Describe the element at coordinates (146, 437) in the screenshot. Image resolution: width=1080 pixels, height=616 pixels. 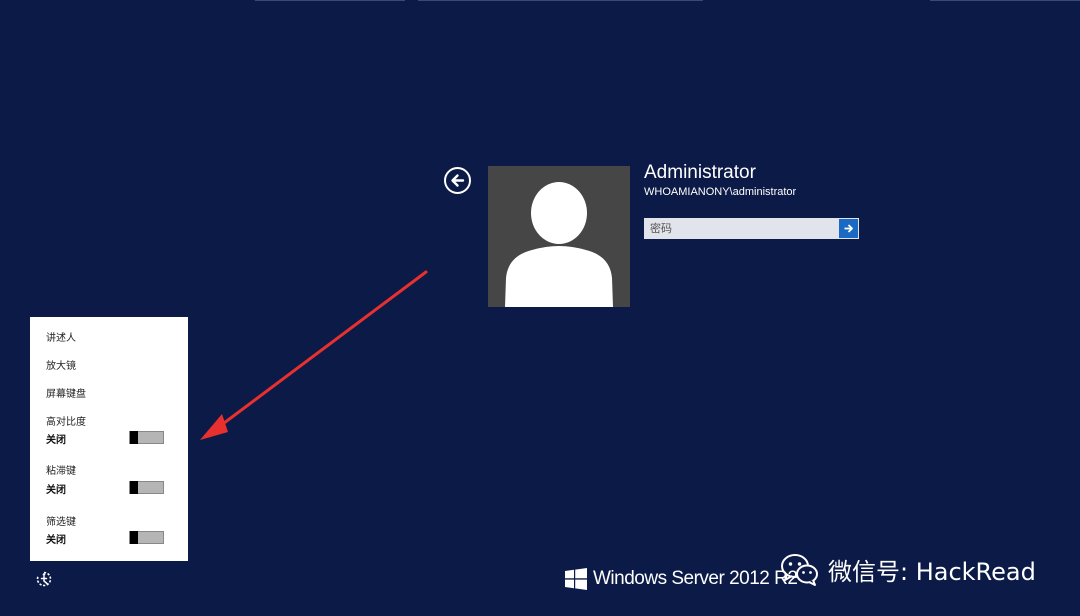
I see `high-contrast-toggle` at that location.